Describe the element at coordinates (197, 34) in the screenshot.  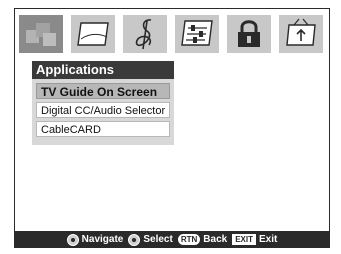
I see `setup-icon` at that location.